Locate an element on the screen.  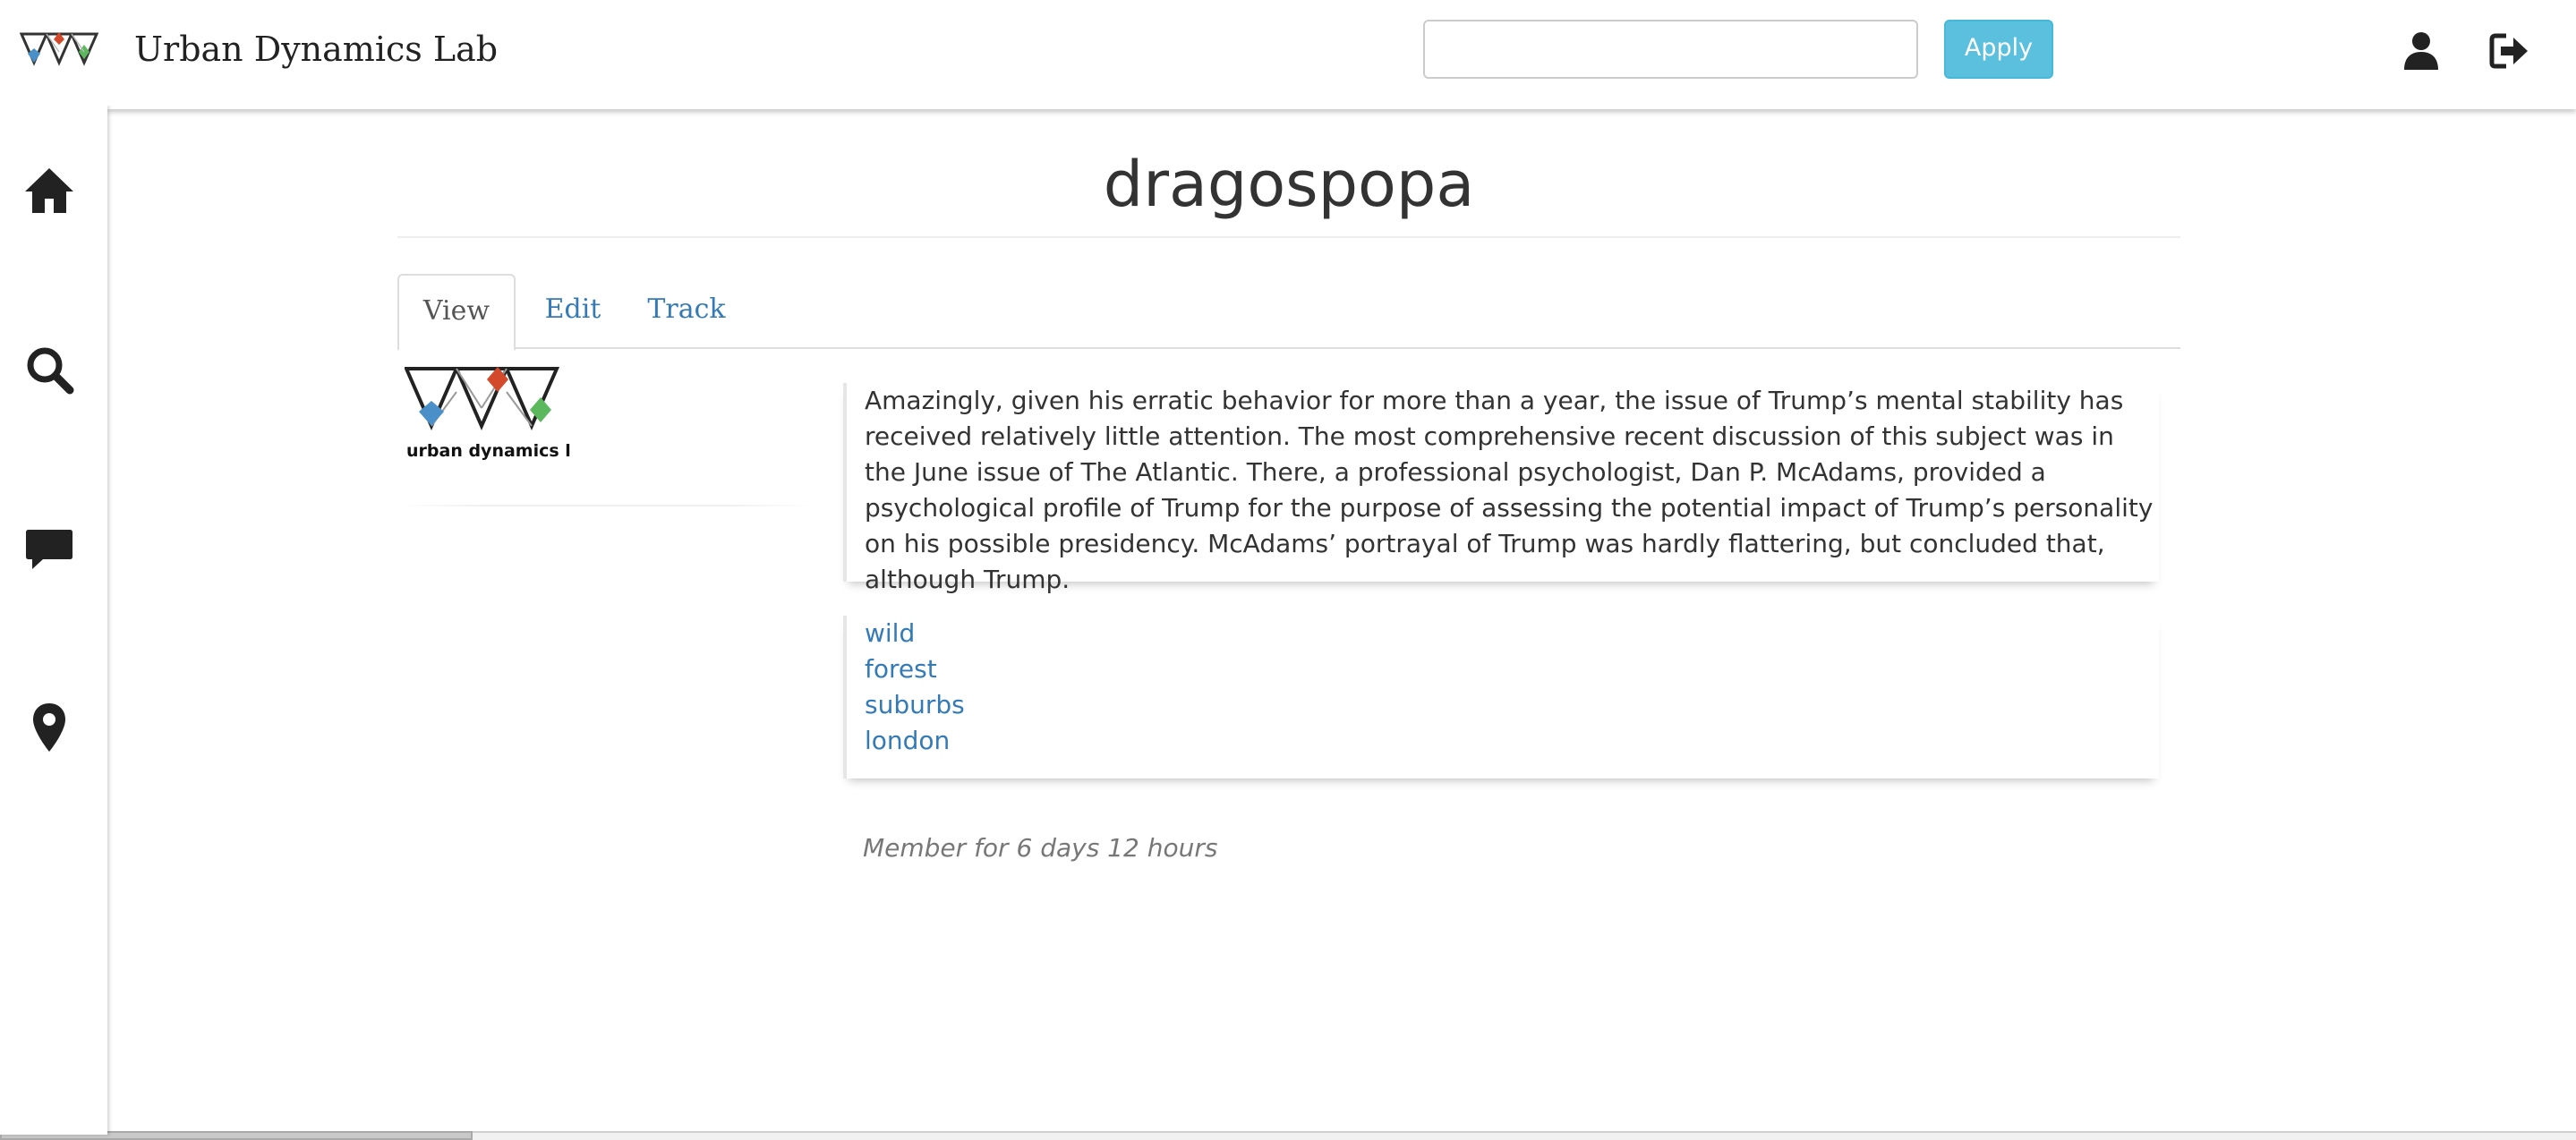
urban-dynamics-logo-icon: urban dynamics lab is located at coordinates (498, 414).